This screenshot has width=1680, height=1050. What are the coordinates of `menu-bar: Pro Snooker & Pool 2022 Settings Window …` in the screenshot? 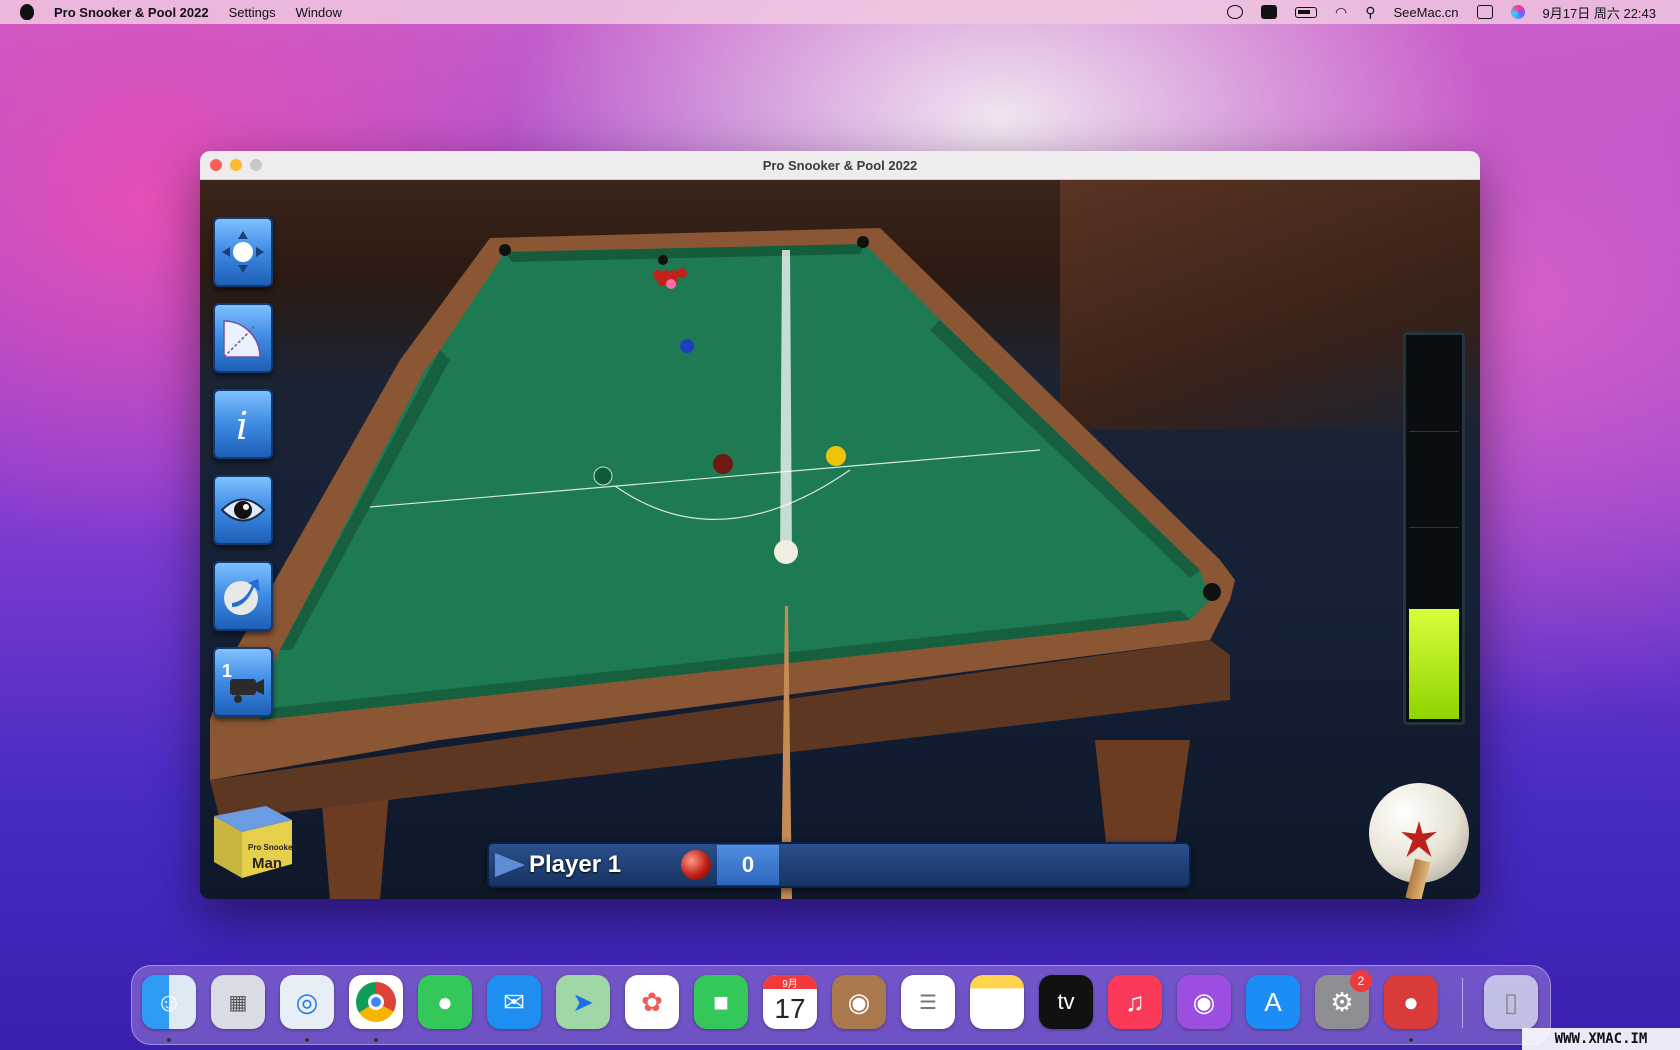 It's located at (840, 12).